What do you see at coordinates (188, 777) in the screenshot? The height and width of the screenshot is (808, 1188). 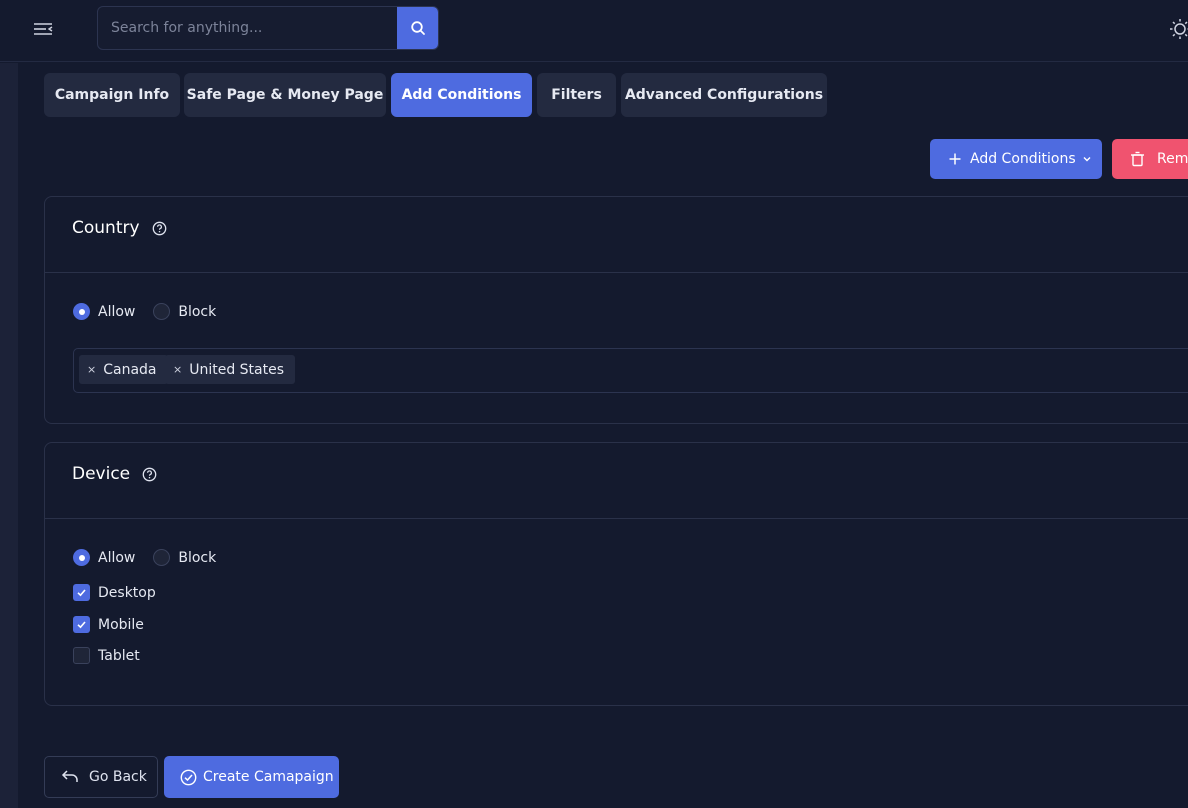 I see `check-circle-icon` at bounding box center [188, 777].